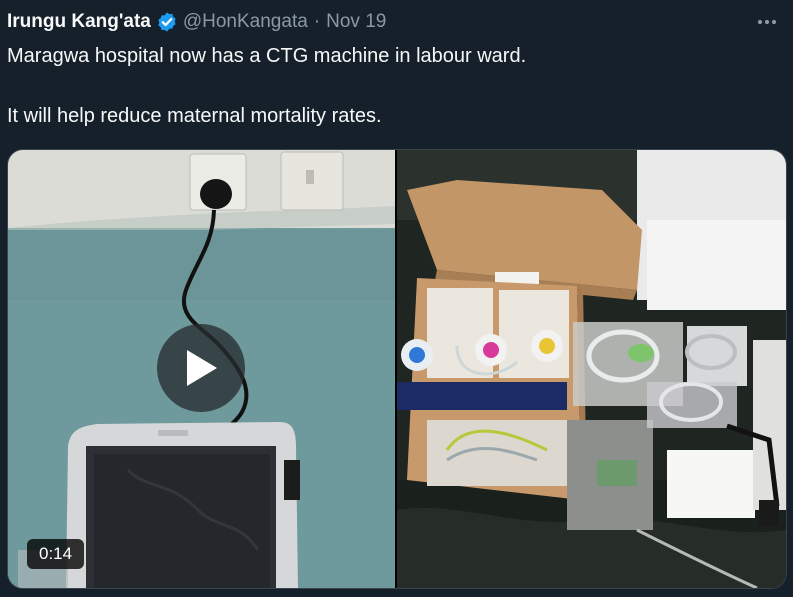  What do you see at coordinates (767, 22) in the screenshot?
I see `more-options-icon` at bounding box center [767, 22].